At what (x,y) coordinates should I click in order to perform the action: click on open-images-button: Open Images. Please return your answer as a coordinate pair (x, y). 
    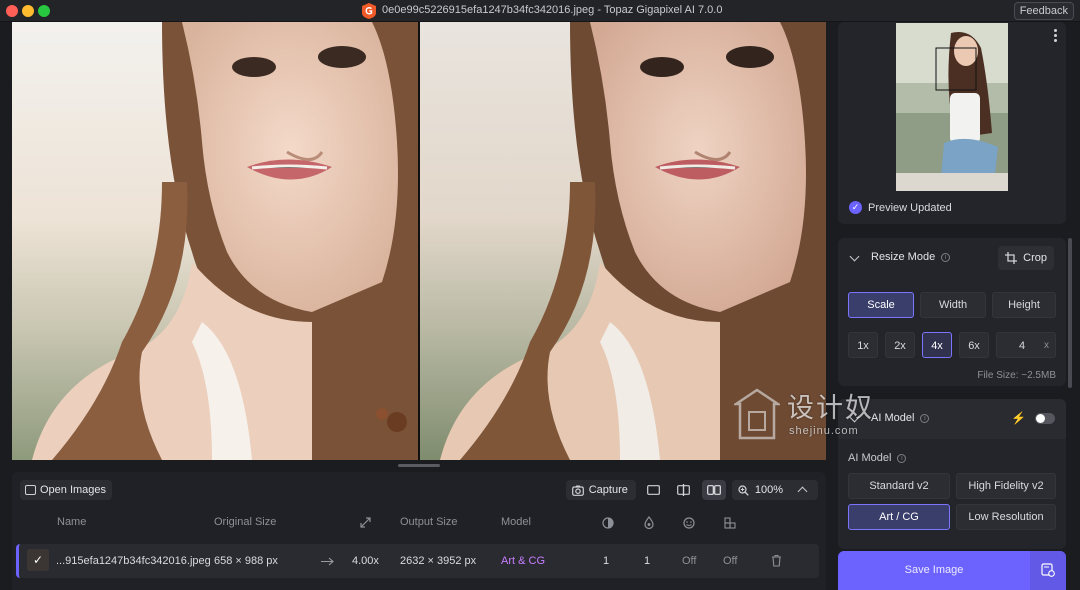
    Looking at the image, I should click on (66, 490).